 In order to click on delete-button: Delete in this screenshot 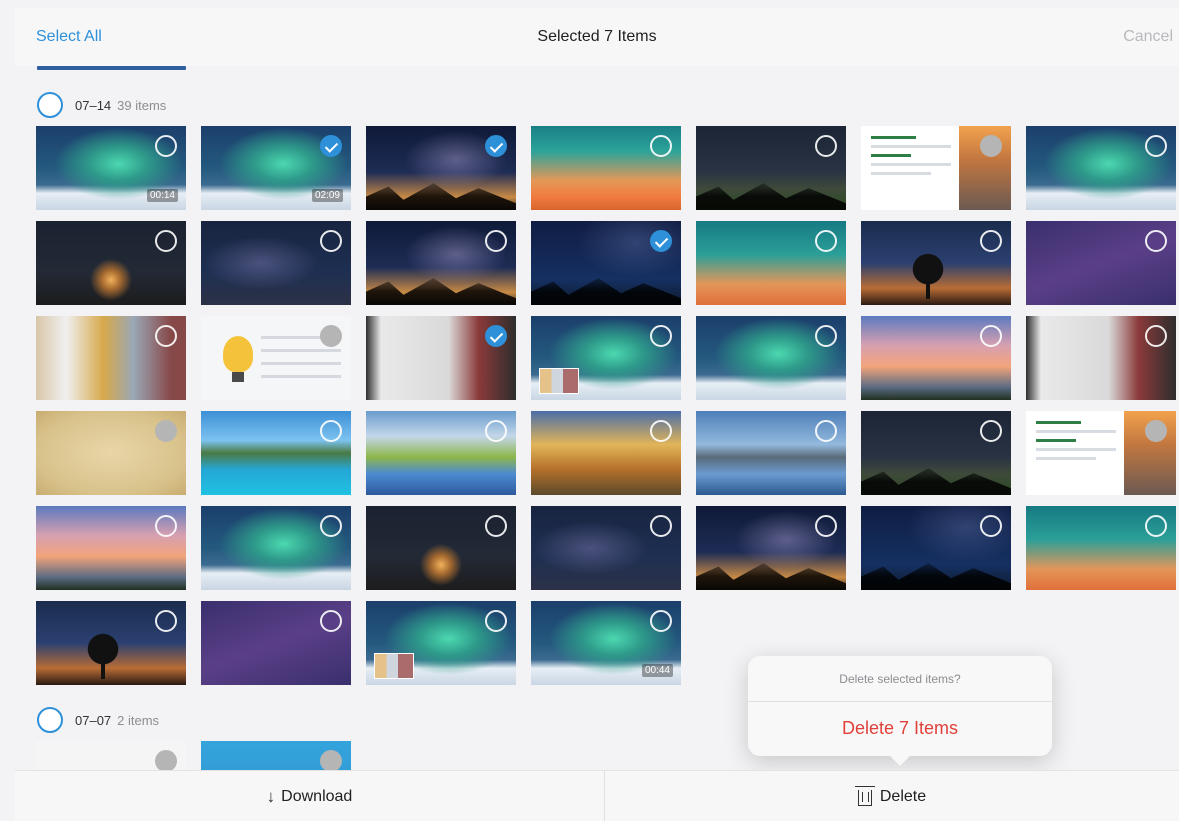, I will do `click(892, 796)`.